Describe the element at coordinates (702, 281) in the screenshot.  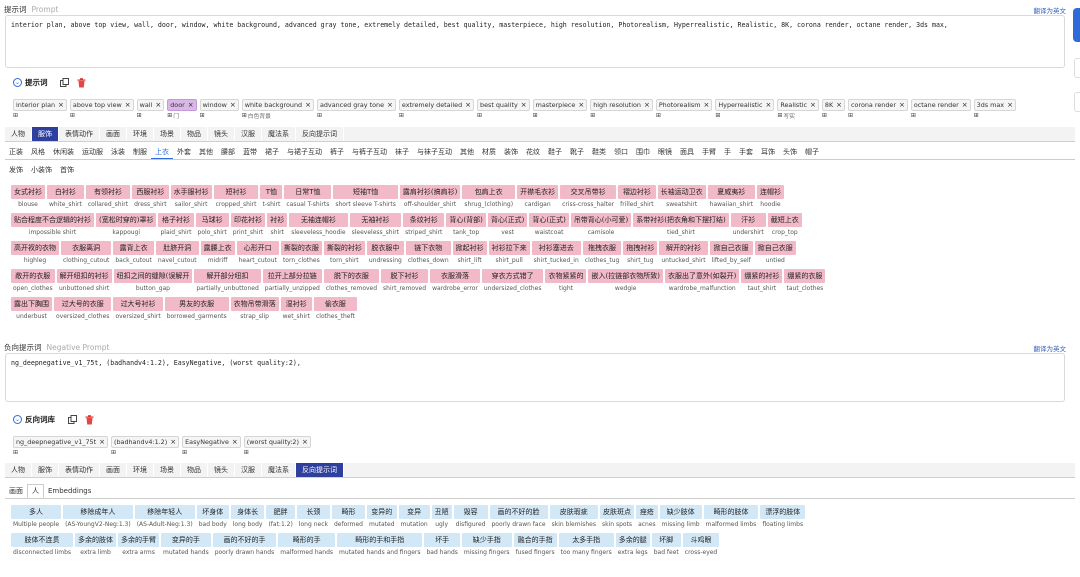
I see `tag-button: 衣服出了意外(如裂开) wardrobe_malfunction` at that location.